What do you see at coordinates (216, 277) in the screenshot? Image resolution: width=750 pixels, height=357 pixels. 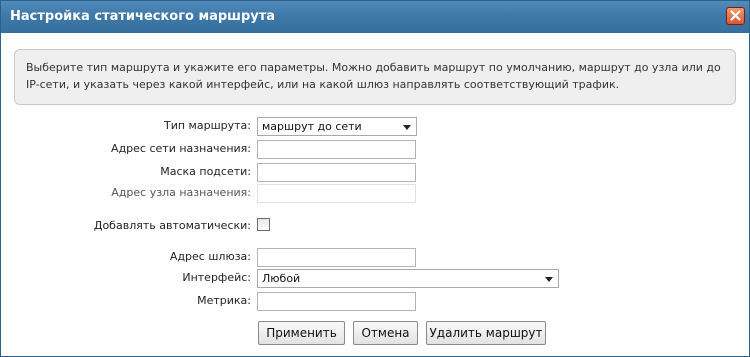 I see `interface-label: Интерфейс:` at bounding box center [216, 277].